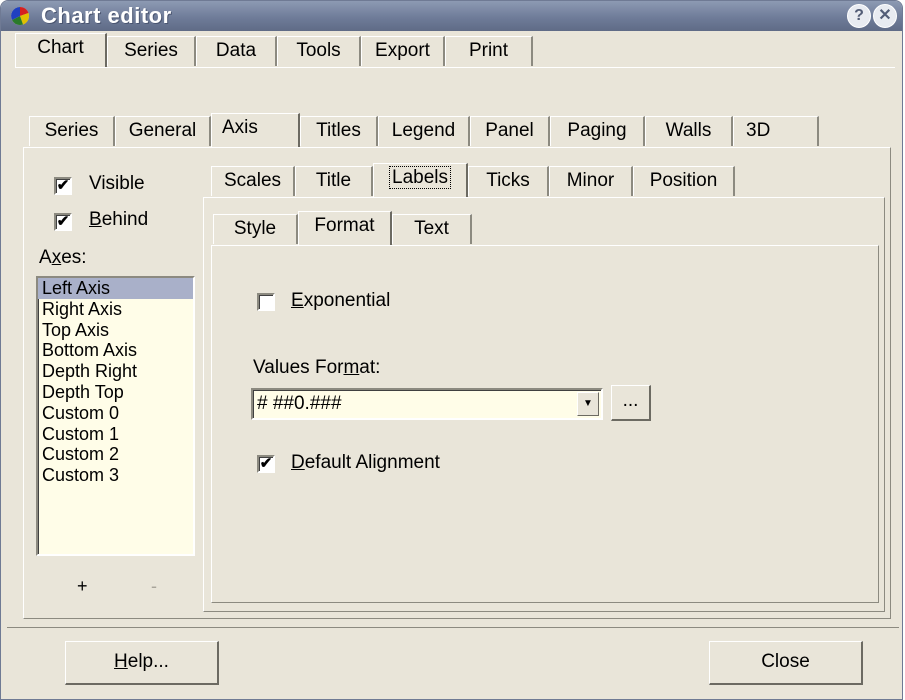  Describe the element at coordinates (597, 131) in the screenshot. I see `tab-paging: Paging` at that location.